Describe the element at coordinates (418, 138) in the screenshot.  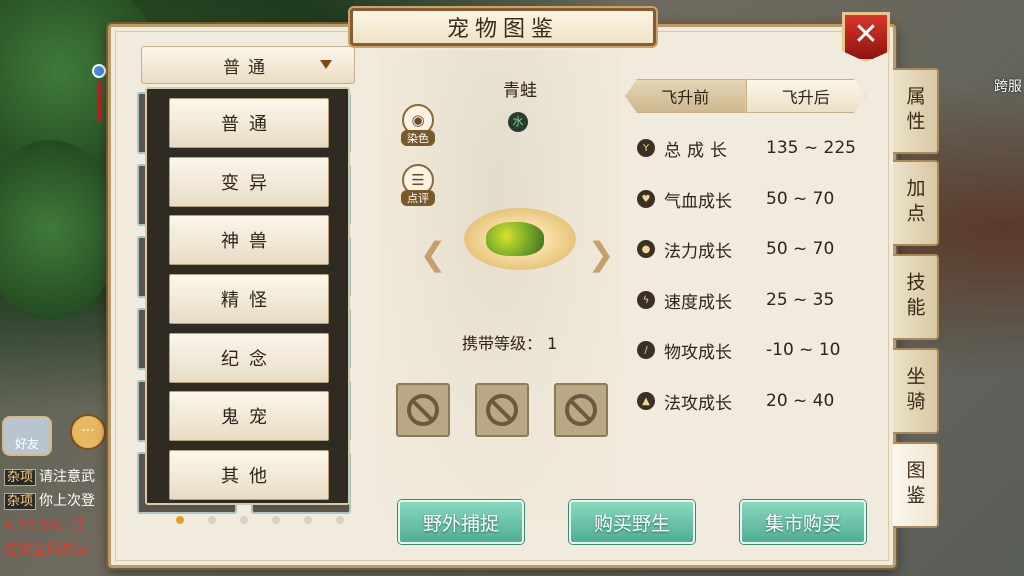
I see `dye-label: 染色` at that location.